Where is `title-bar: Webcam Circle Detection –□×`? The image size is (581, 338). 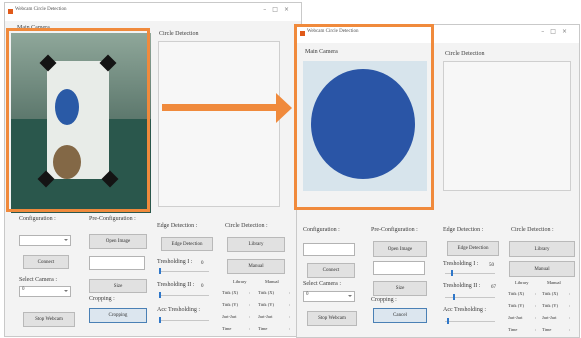 title-bar: Webcam Circle Detection –□× is located at coordinates (153, 12).